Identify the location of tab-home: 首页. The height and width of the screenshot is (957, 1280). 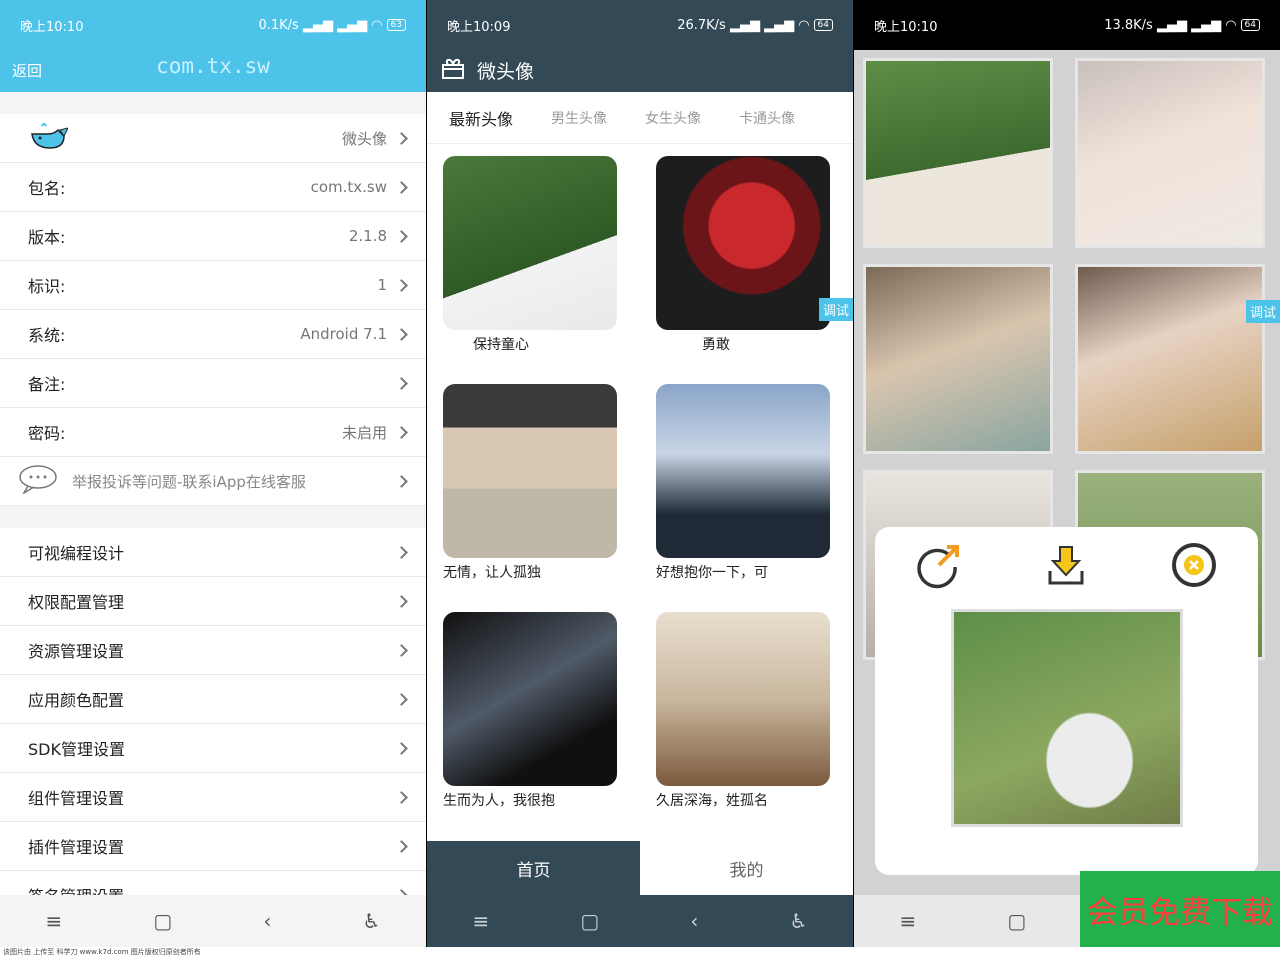
(533, 868).